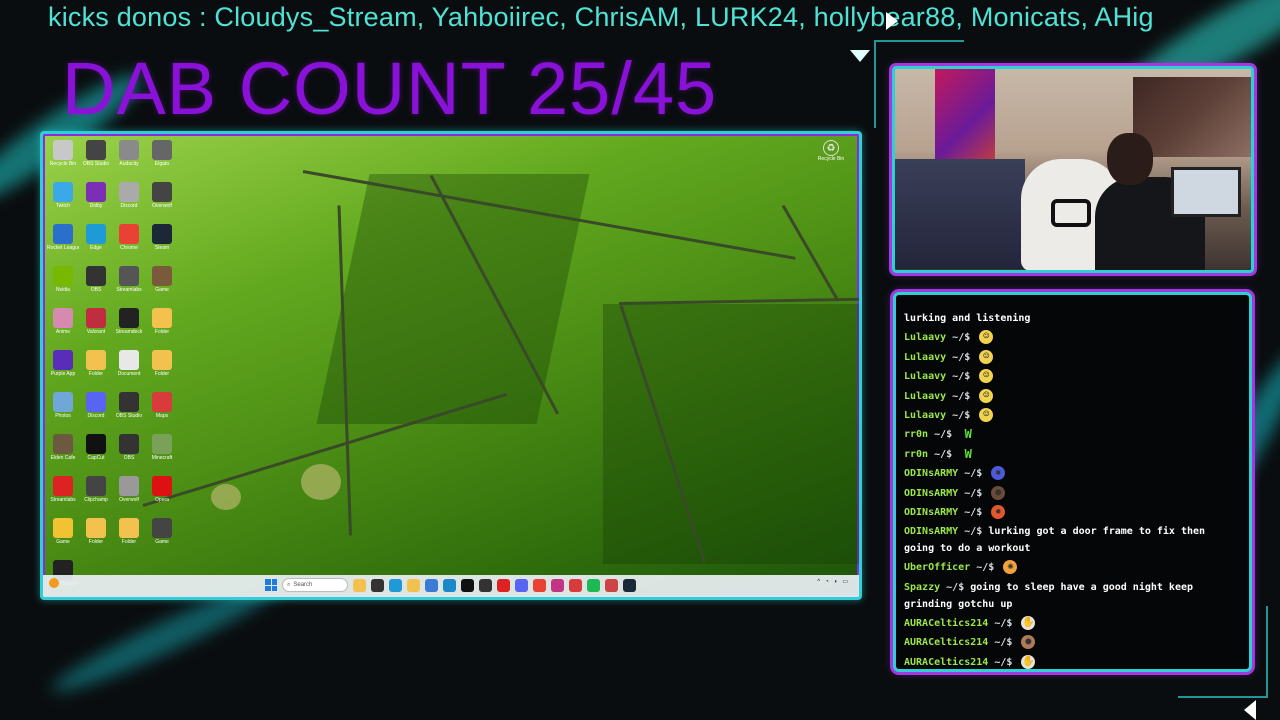 The height and width of the screenshot is (720, 1280). What do you see at coordinates (129, 164) in the screenshot?
I see `desktop-shortcut-label: Audacity` at bounding box center [129, 164].